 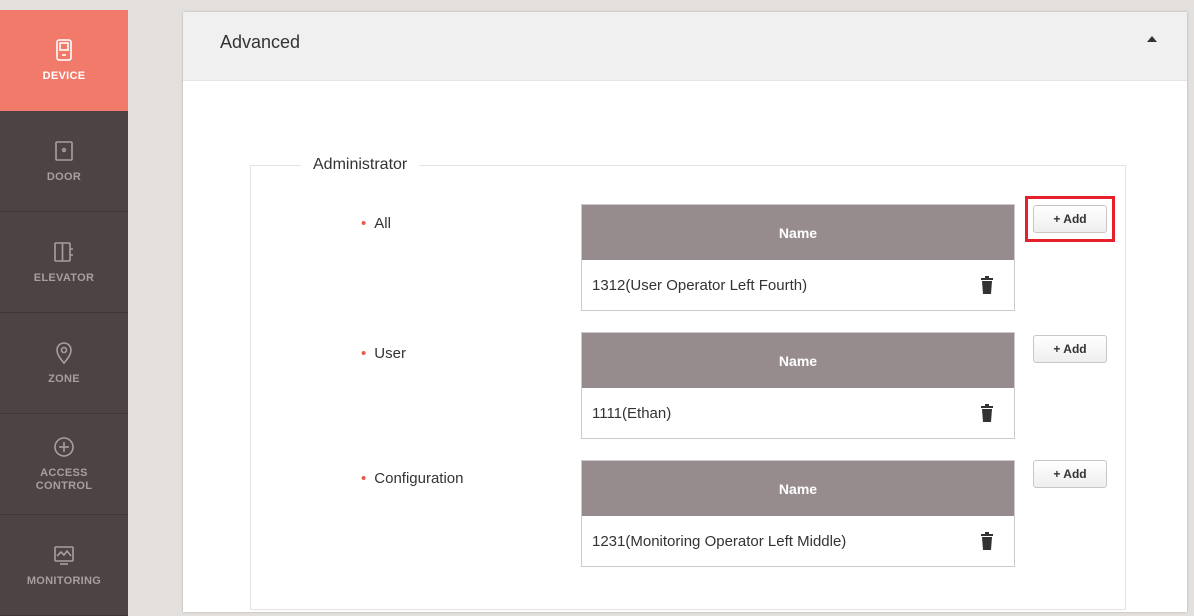 What do you see at coordinates (64, 161) in the screenshot?
I see `nav-door: DOOR` at bounding box center [64, 161].